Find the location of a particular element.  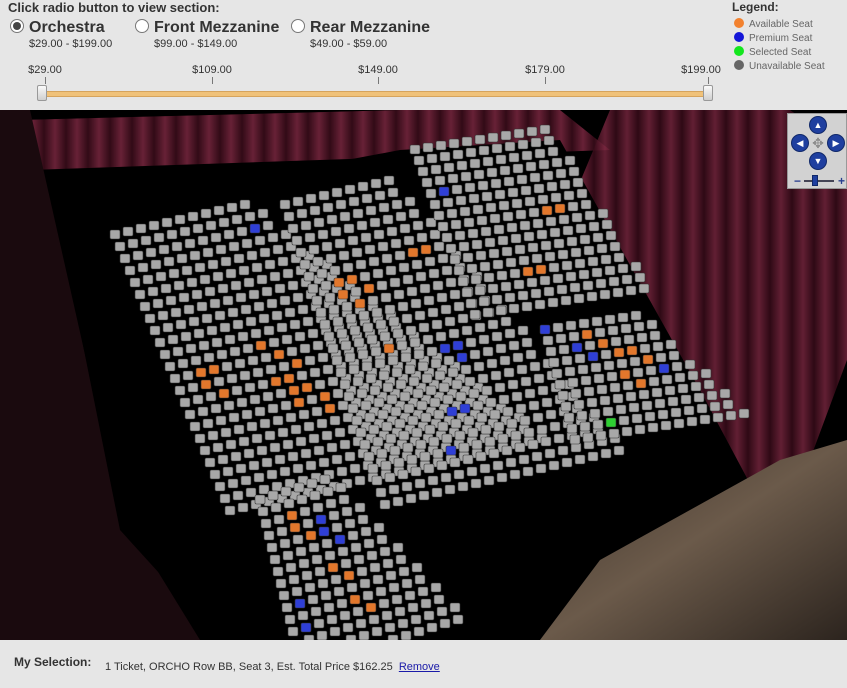

radio-rear-mezzanine is located at coordinates (298, 26).